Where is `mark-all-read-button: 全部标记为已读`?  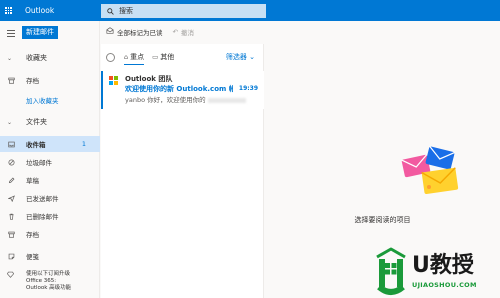
mark-all-read-button: 全部标记为已读 is located at coordinates (134, 32).